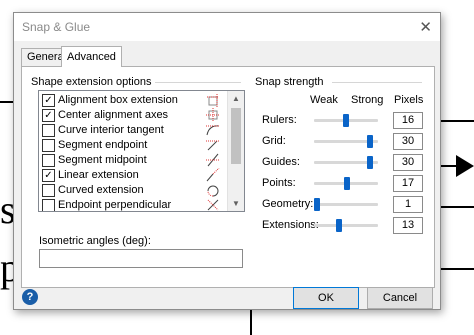  Describe the element at coordinates (281, 162) in the screenshot. I see `snap-row-label: Guides:` at that location.